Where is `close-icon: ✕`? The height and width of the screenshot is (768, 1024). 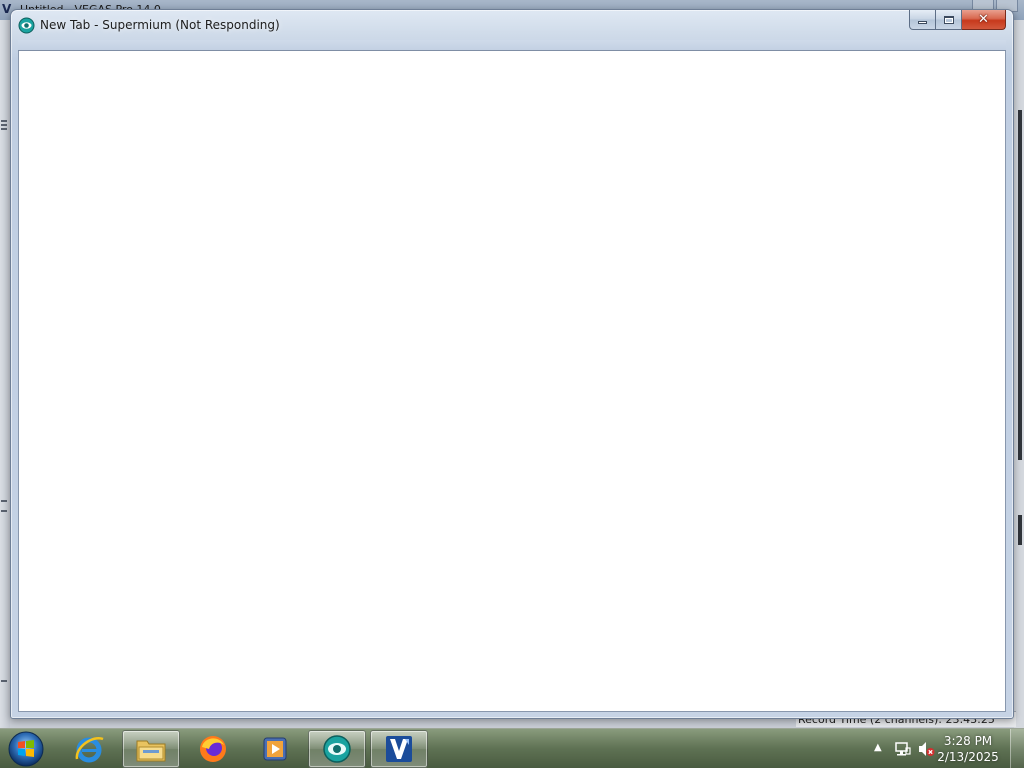
close-icon: ✕ is located at coordinates (983, 19).